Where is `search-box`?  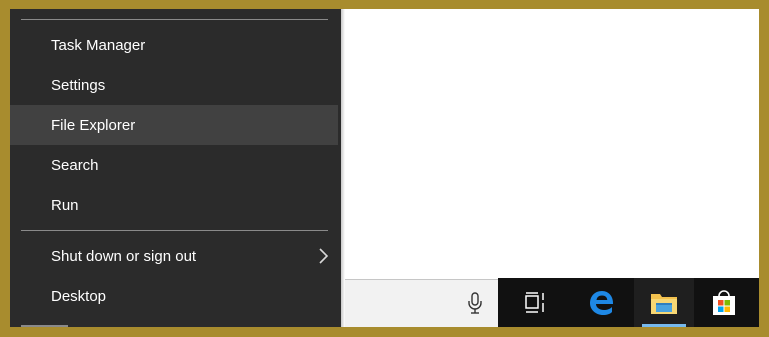 search-box is located at coordinates (421, 303).